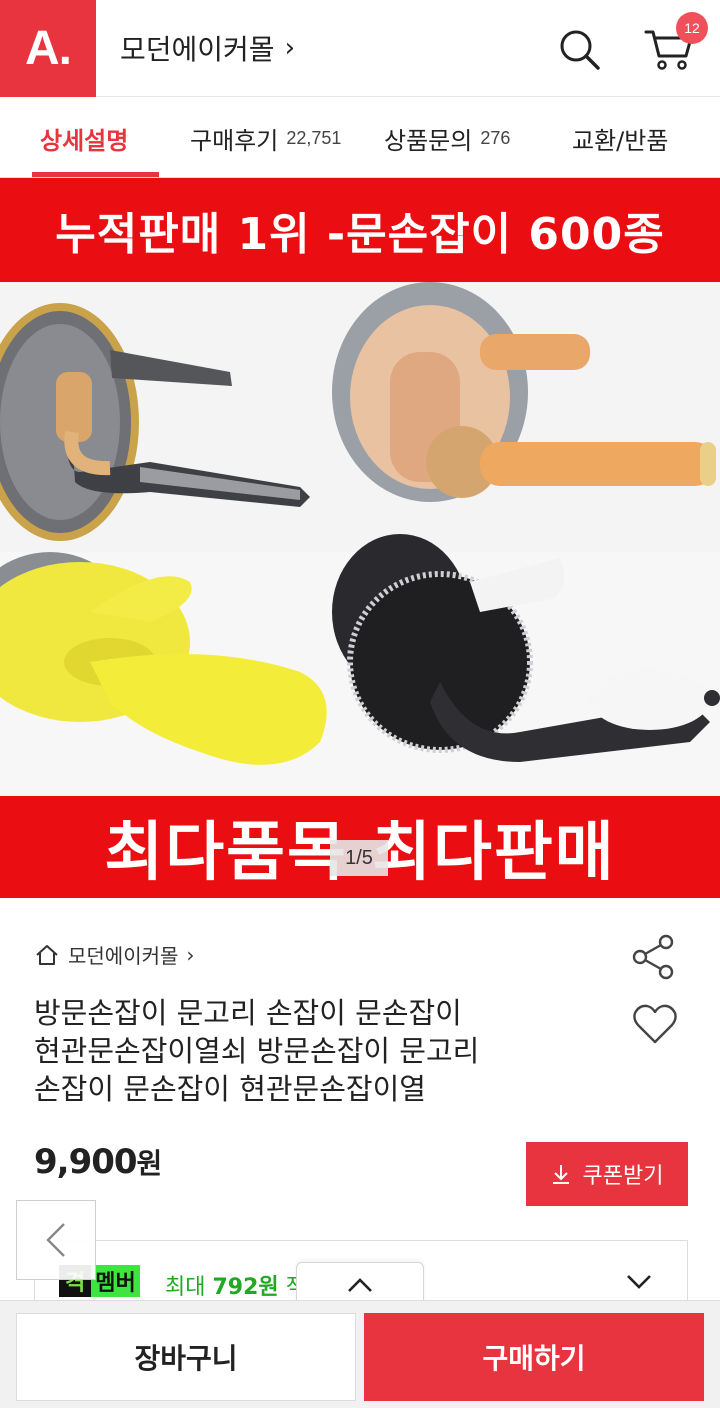 Image resolution: width=720 pixels, height=1408 pixels. I want to click on store-breadcrumb: 모던에이커몰 ›, so click(114, 954).